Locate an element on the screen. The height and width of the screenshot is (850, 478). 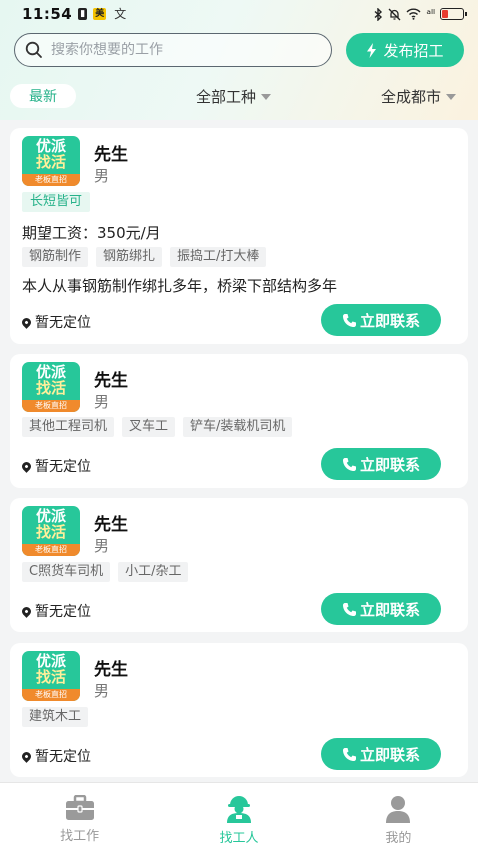
nav-label: 找工作 is located at coordinates (80, 836).